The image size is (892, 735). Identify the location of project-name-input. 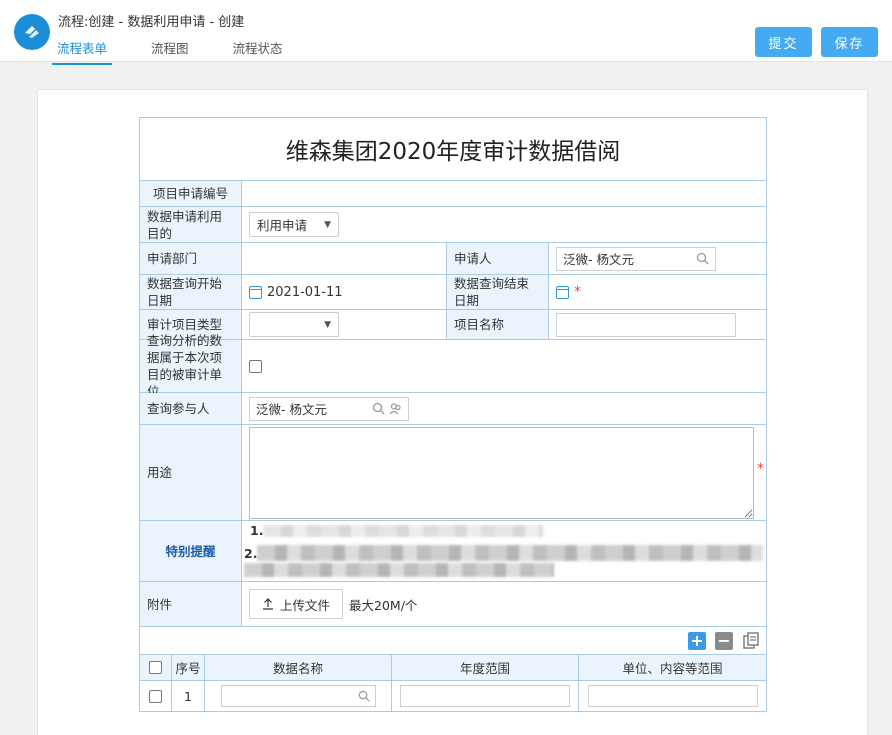
(646, 324).